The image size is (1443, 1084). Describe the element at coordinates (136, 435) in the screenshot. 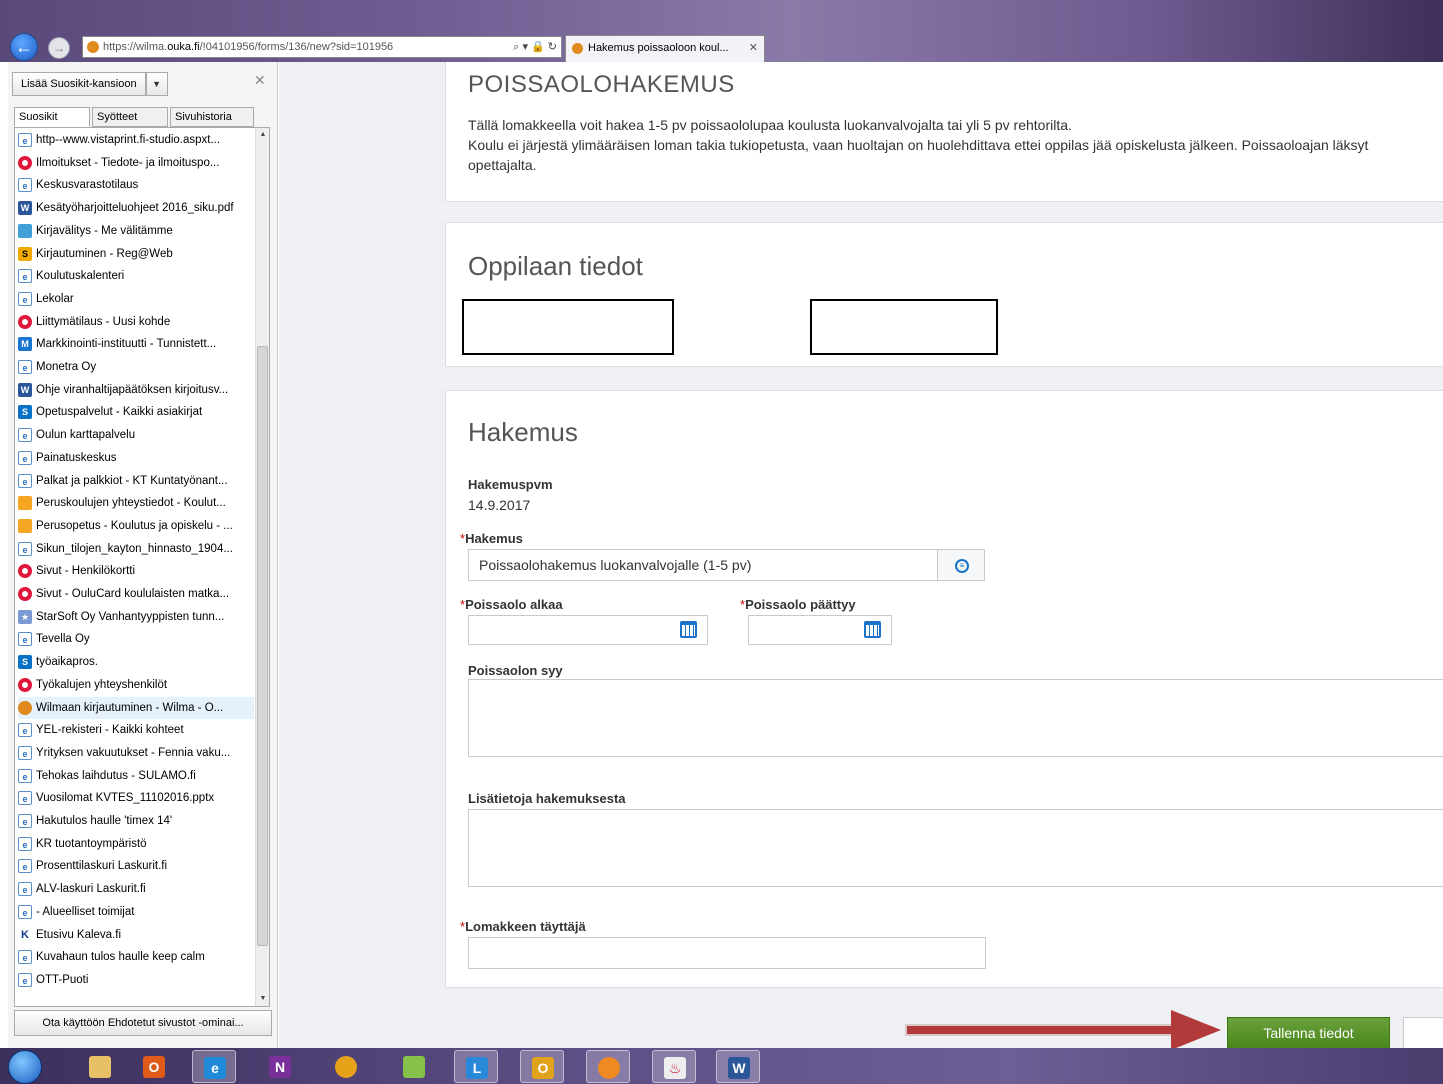

I see `list-item: e Oulun karttapalvelu` at that location.